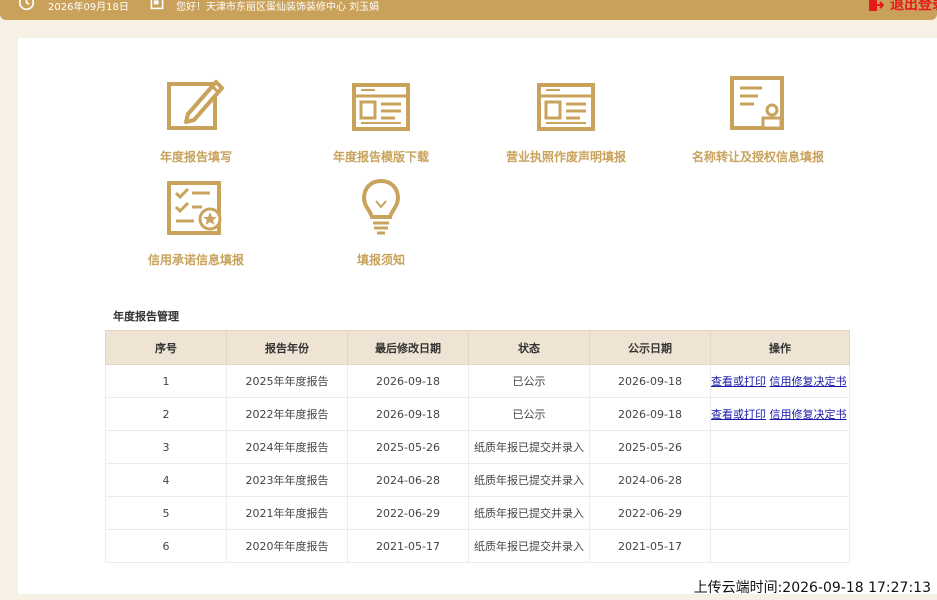  I want to click on top-bar: 2026年09月18日 您好！天津市东丽区蛋仙装饰装修中心 刘玉娟 退出登录, so click(468, 10).